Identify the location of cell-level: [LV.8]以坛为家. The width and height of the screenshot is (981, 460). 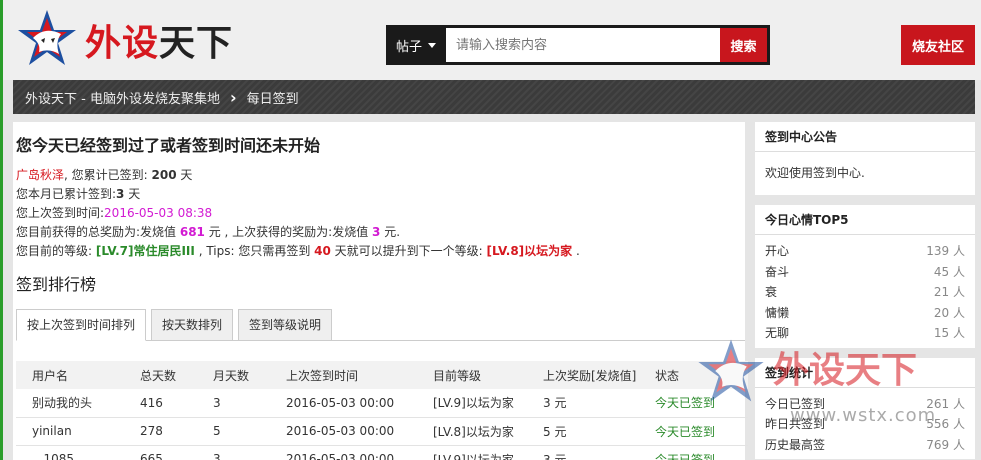
(472, 431).